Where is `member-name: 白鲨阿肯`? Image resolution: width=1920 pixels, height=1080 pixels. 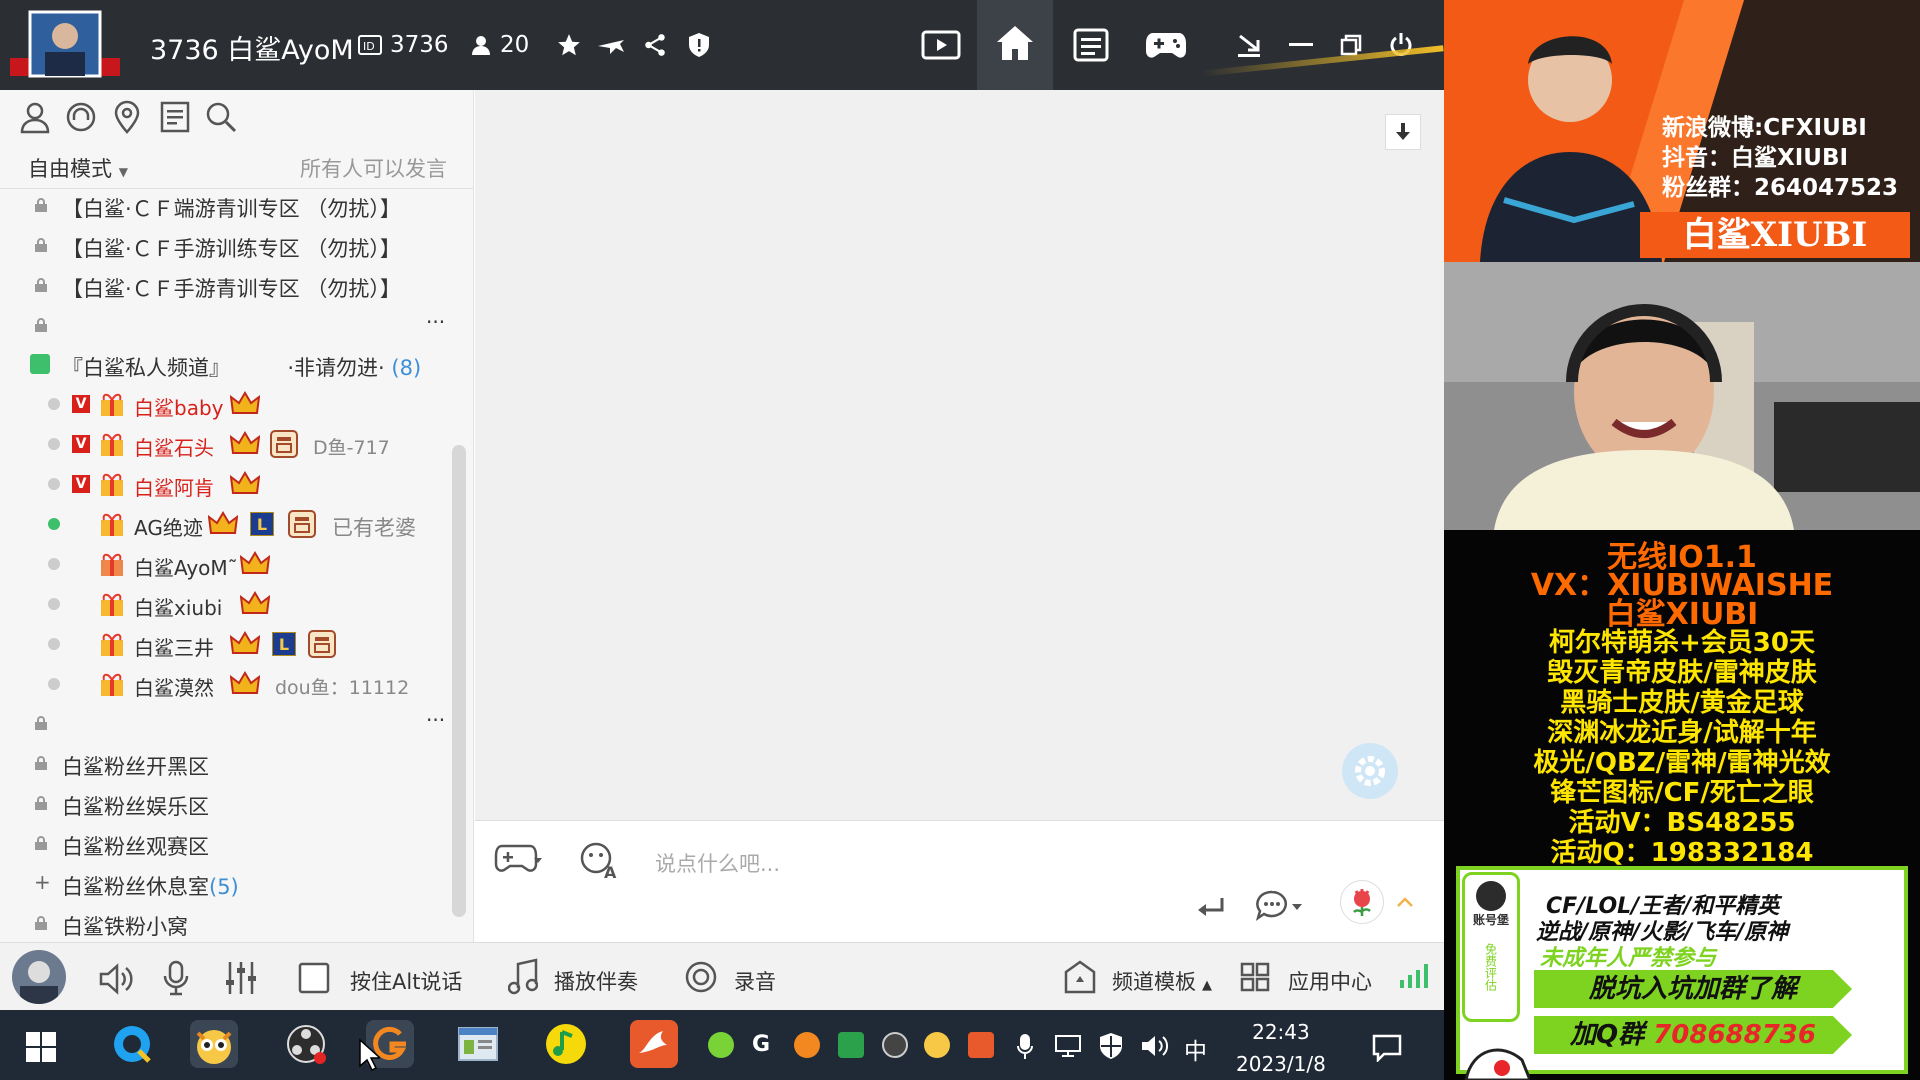
member-name: 白鲨阿肯 is located at coordinates (174, 486).